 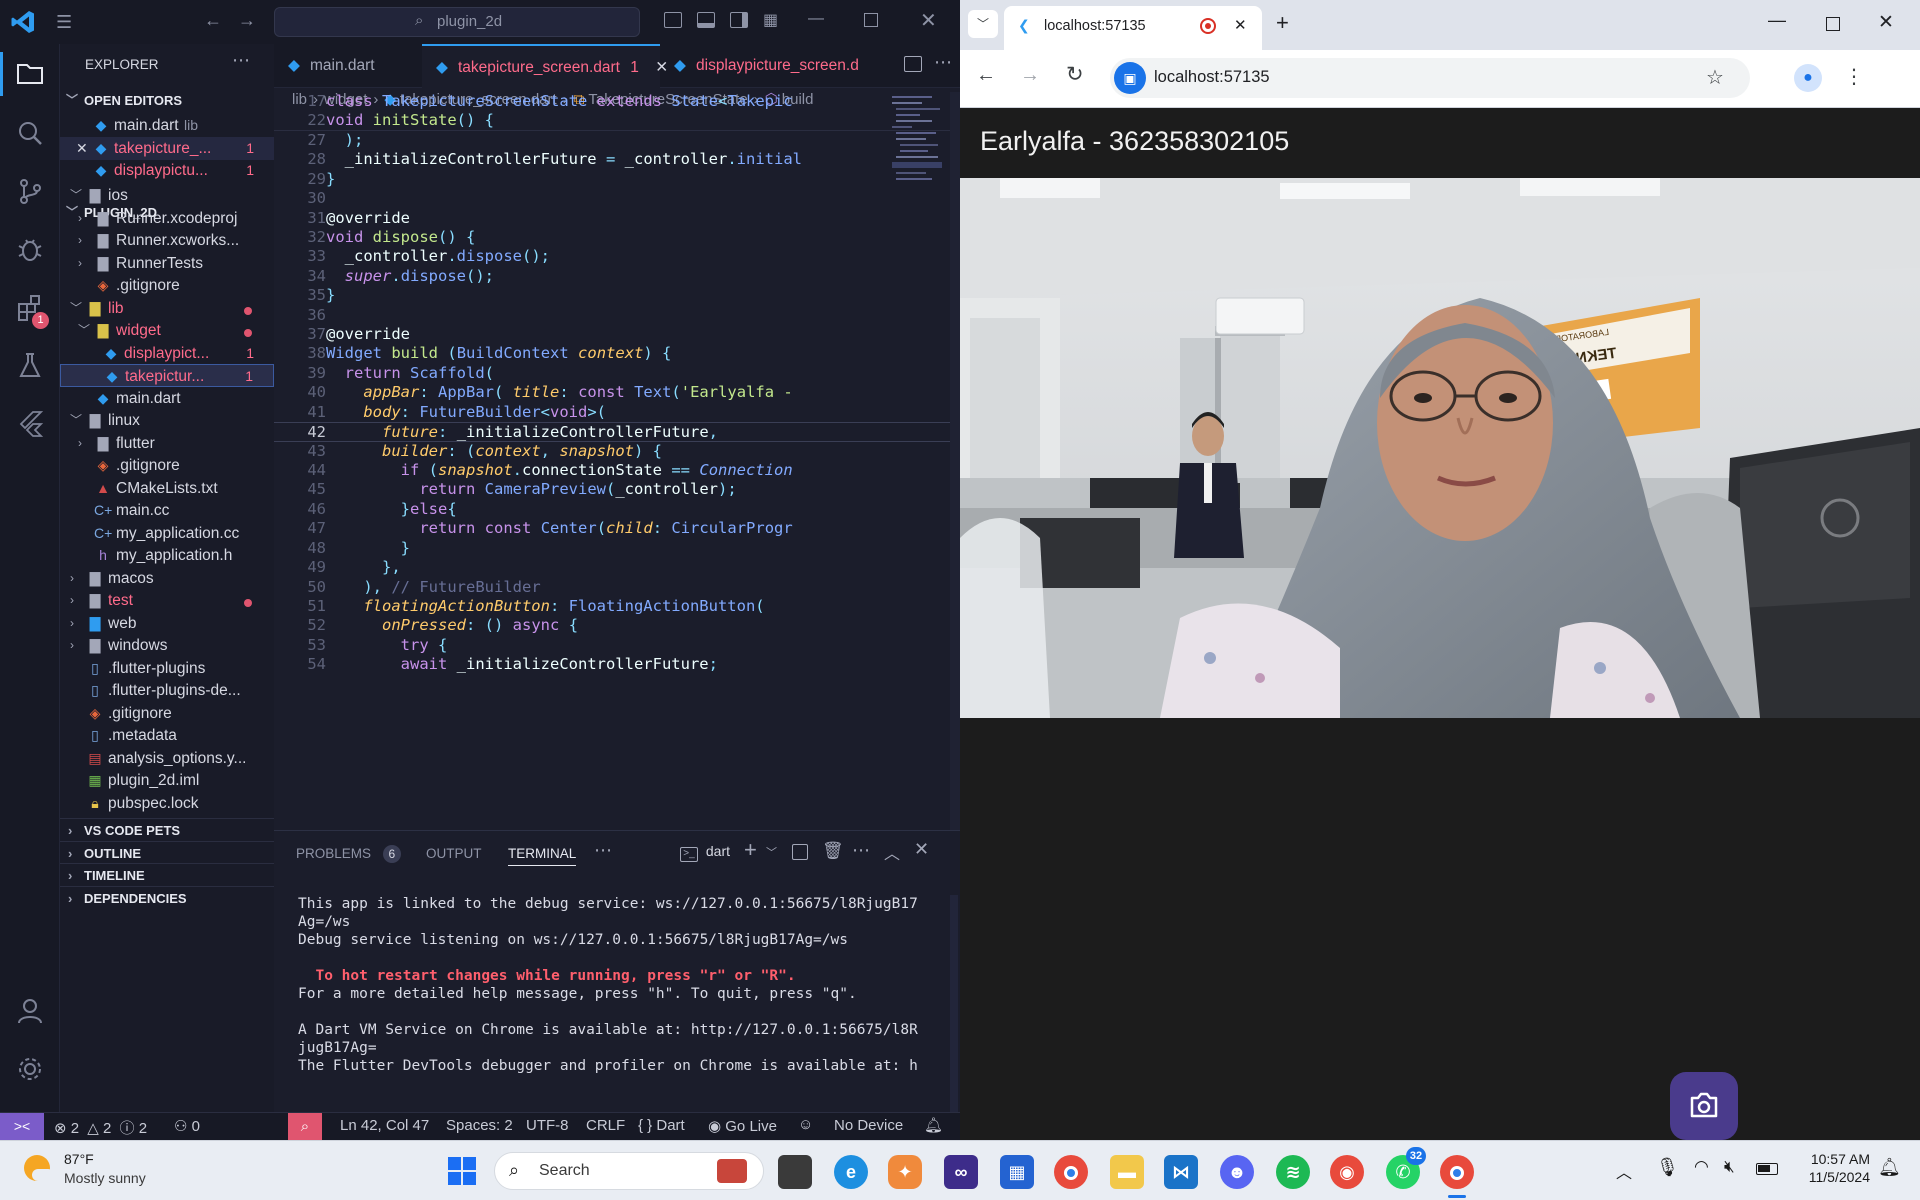 What do you see at coordinates (241, 60) in the screenshot?
I see `explorer-more-icon: ⋯` at bounding box center [241, 60].